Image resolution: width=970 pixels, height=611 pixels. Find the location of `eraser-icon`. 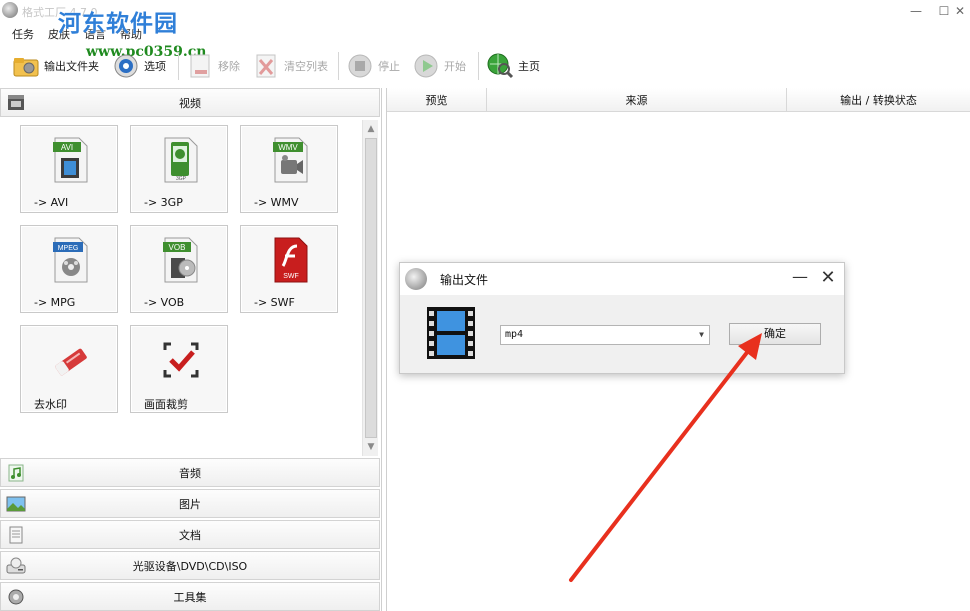

eraser-icon is located at coordinates (71, 360).